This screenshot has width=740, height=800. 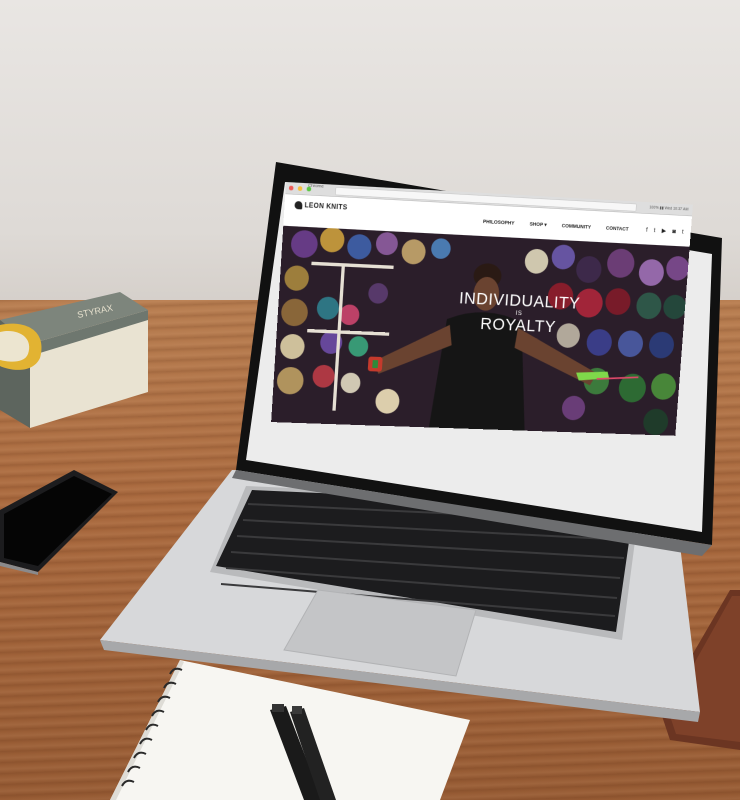 I want to click on social-links: f t ▶ ◙ t, so click(x=662, y=230).